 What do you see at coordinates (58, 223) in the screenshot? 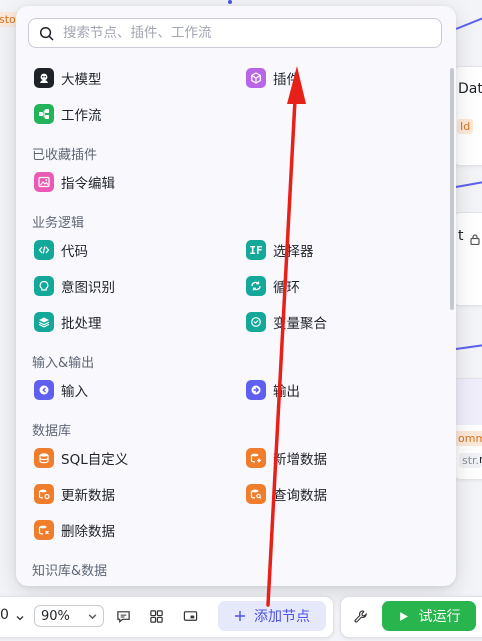
I see `section-title-logic: 业务逻辑` at bounding box center [58, 223].